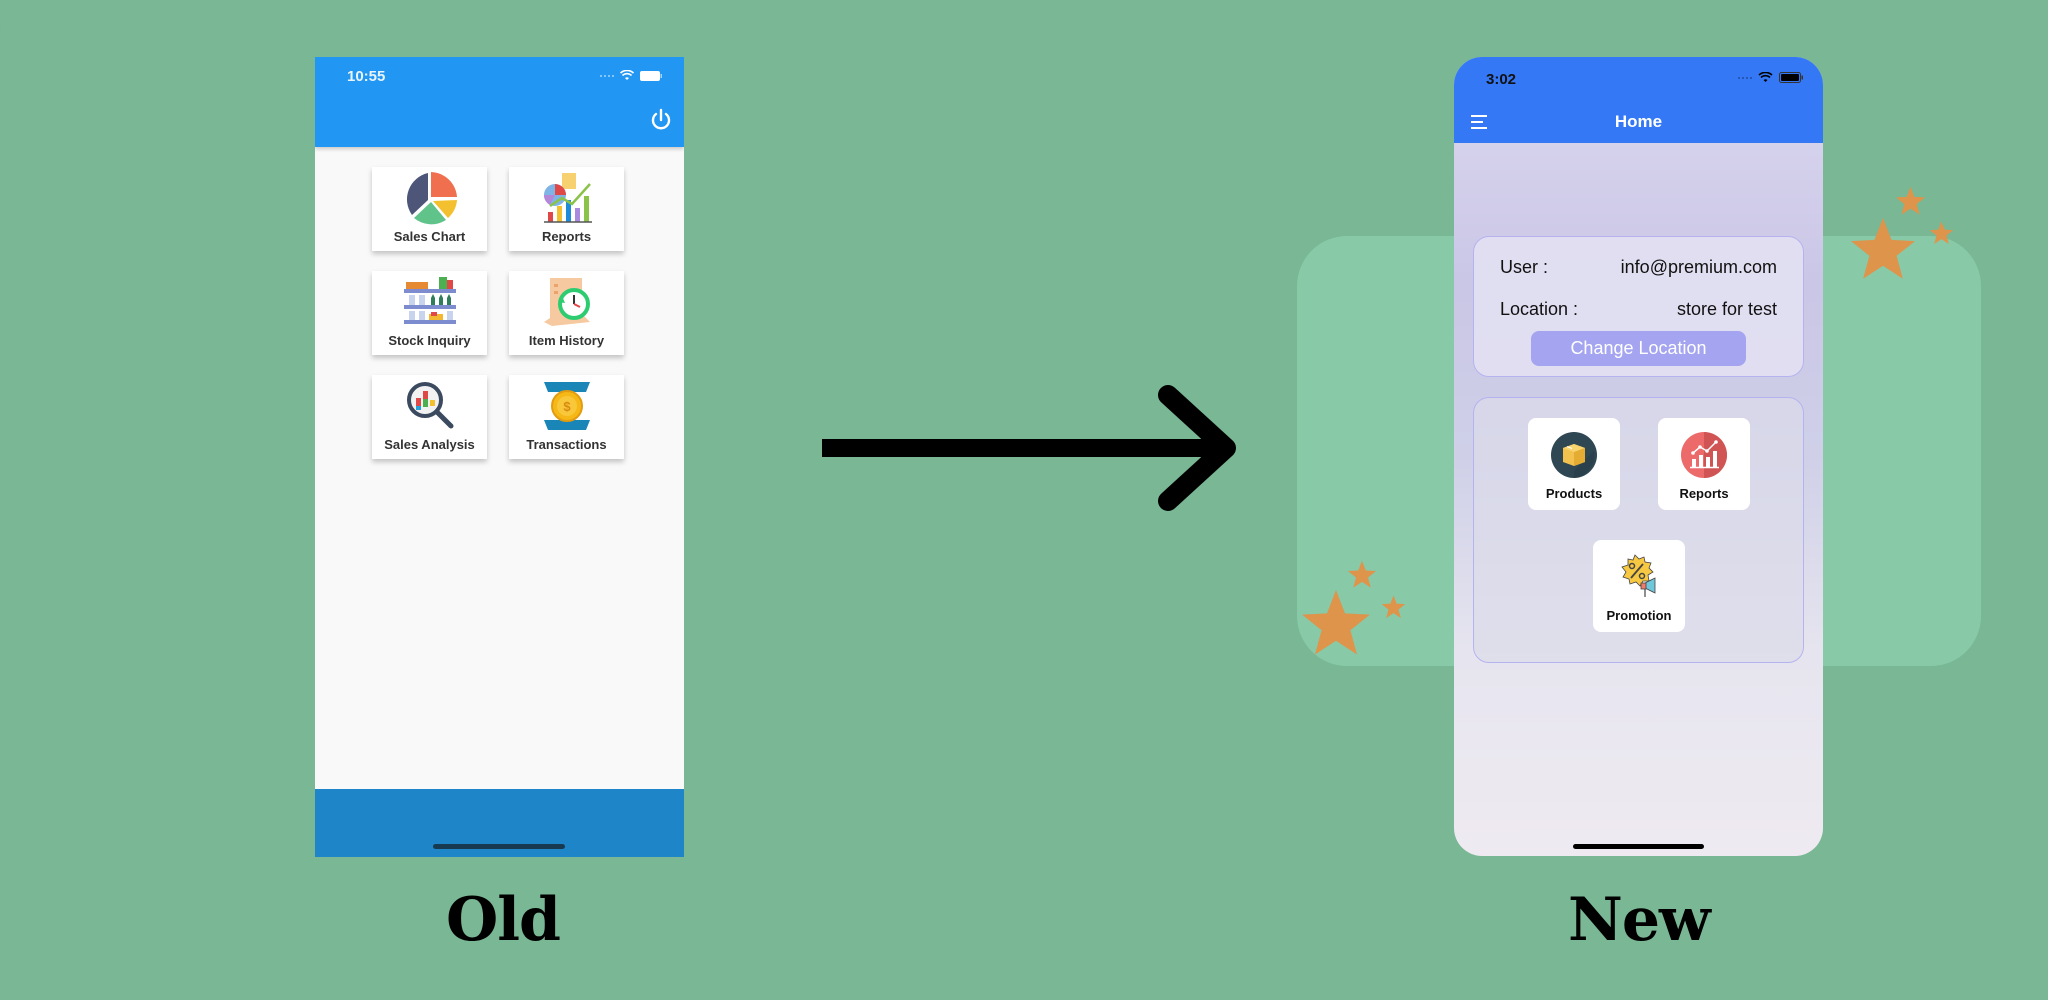 This screenshot has width=2048, height=1000. What do you see at coordinates (1501, 79) in the screenshot?
I see `status-time: 3:02` at bounding box center [1501, 79].